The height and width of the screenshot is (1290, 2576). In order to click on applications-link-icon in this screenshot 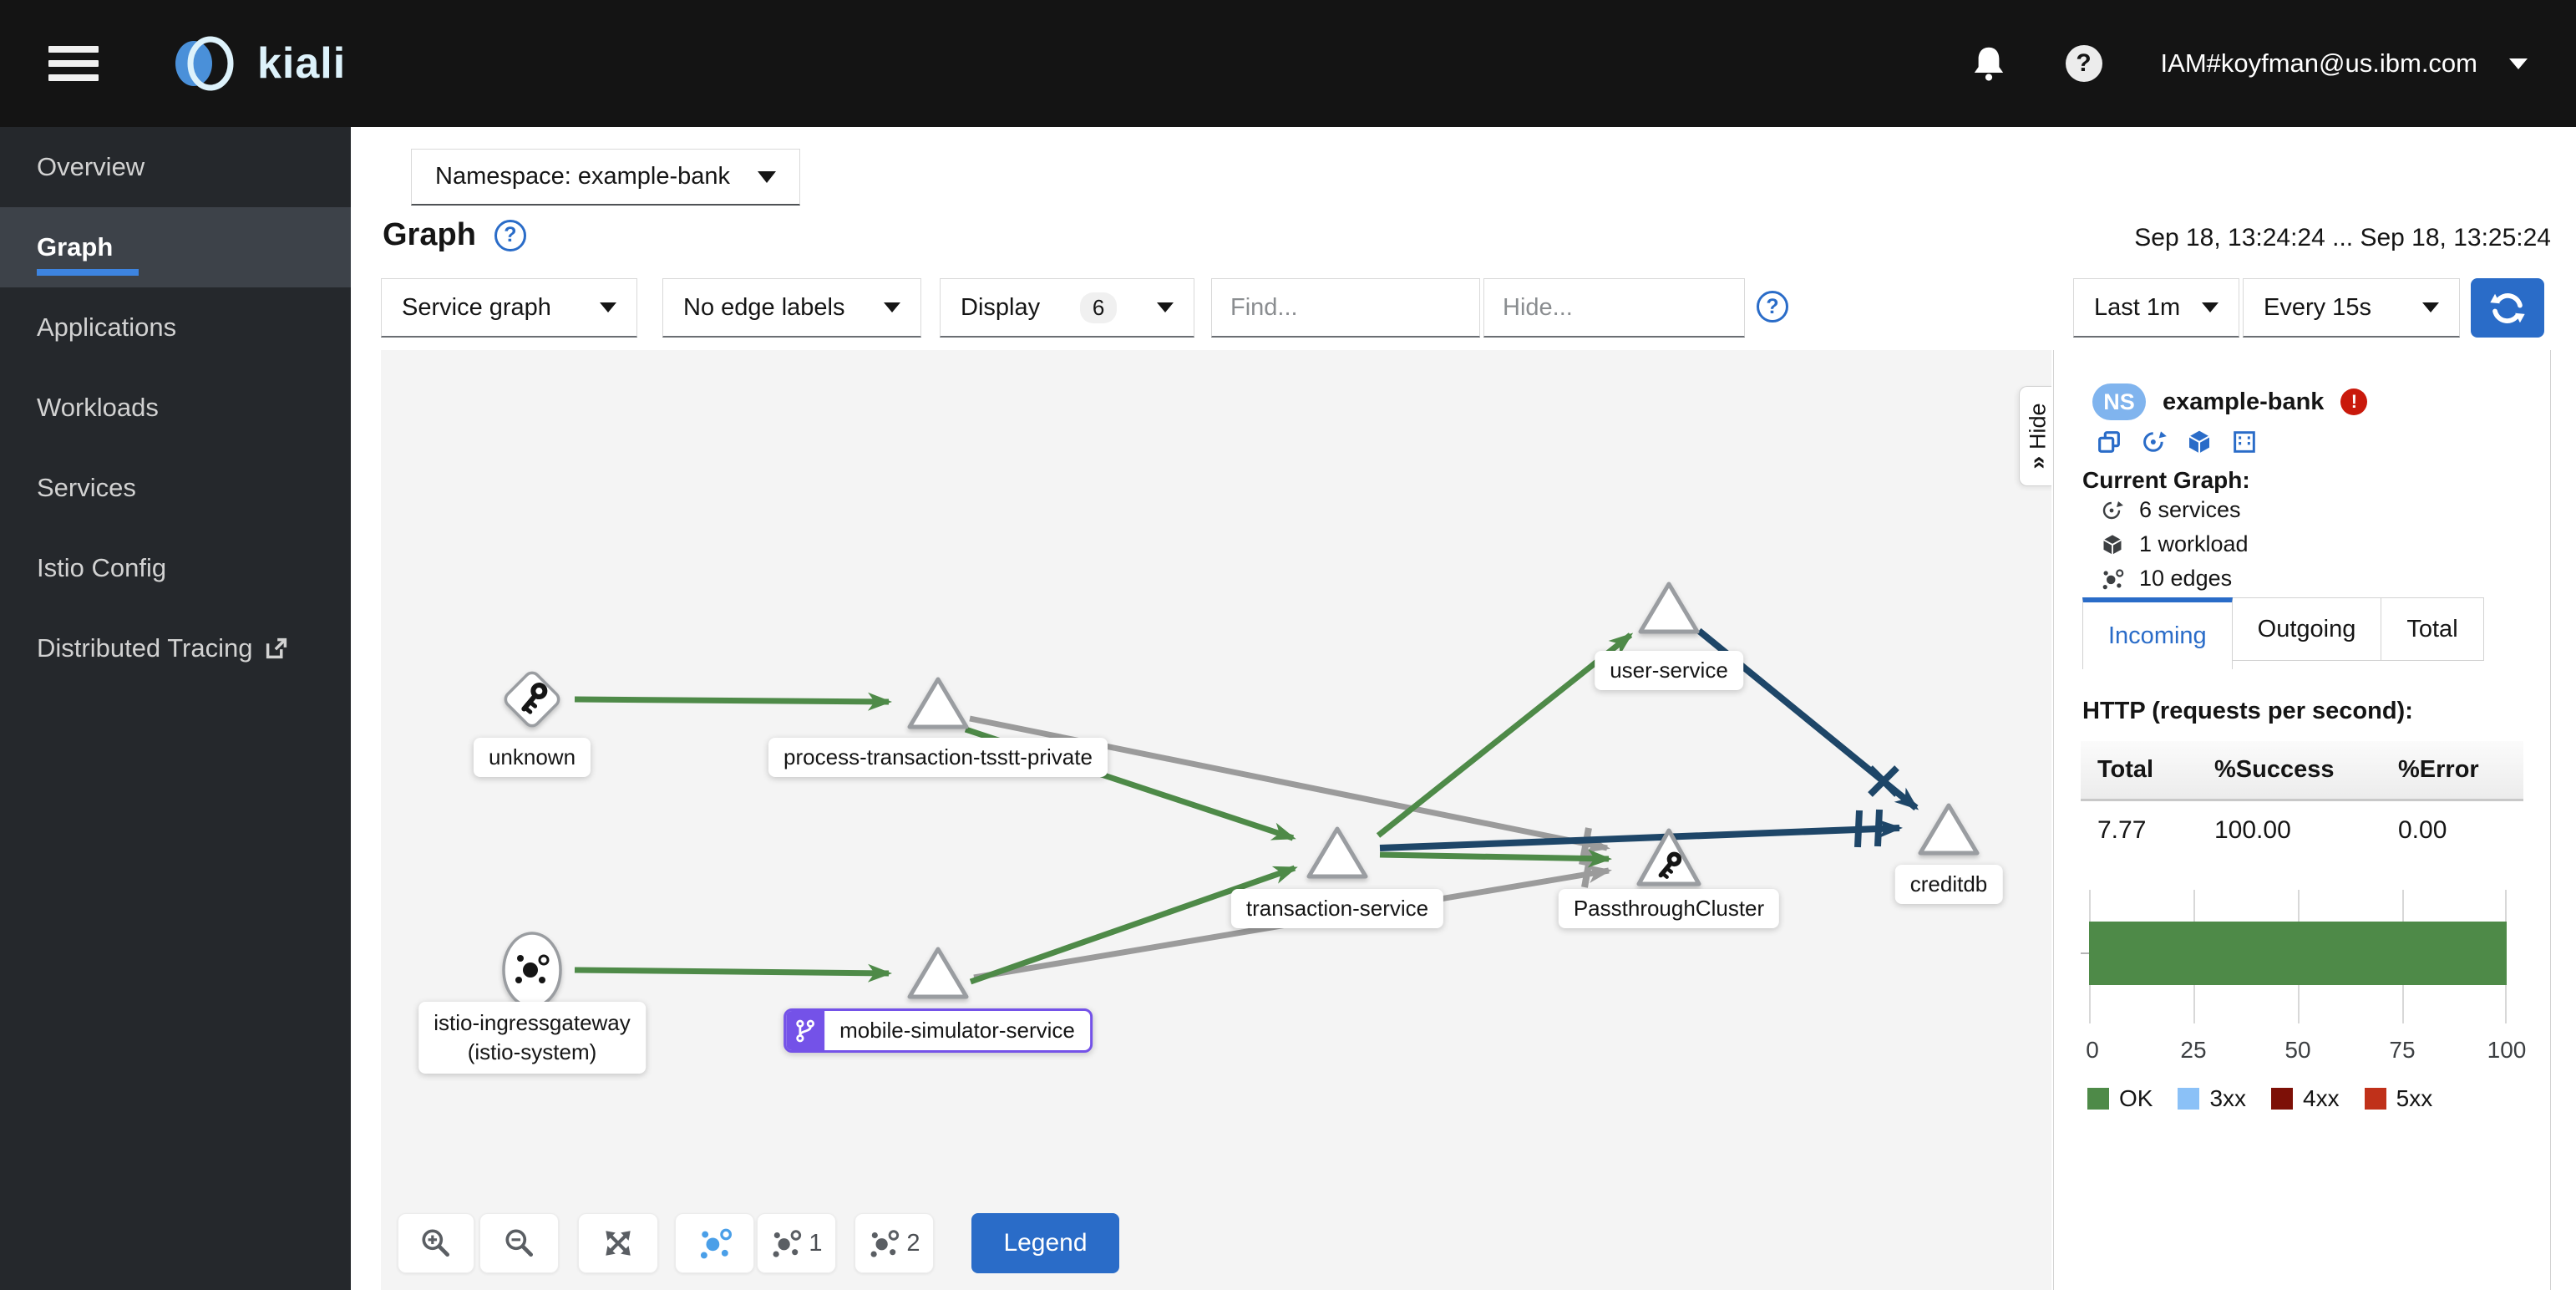, I will do `click(2109, 444)`.